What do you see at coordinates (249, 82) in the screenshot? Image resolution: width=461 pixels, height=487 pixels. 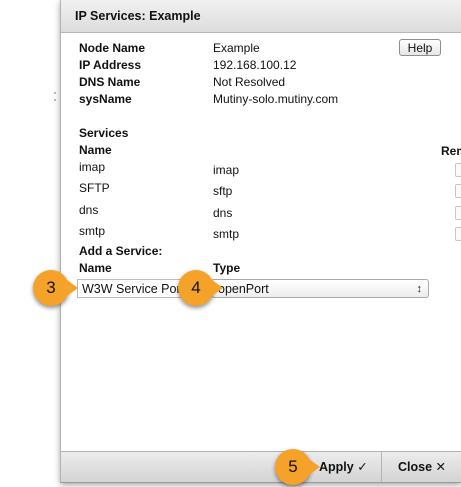 I see `dns-name-value: Not Resolved` at bounding box center [249, 82].